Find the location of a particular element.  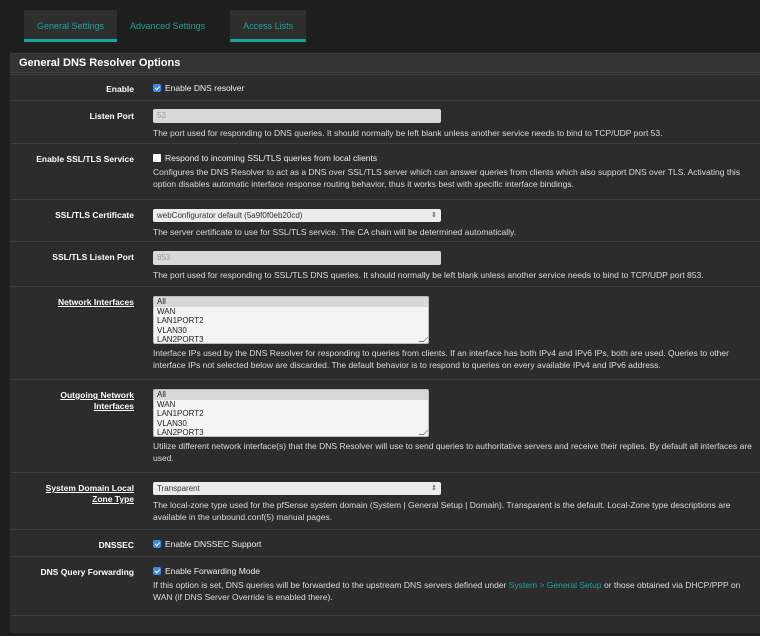

panel-title: General DNS Resolver Options is located at coordinates (385, 63).